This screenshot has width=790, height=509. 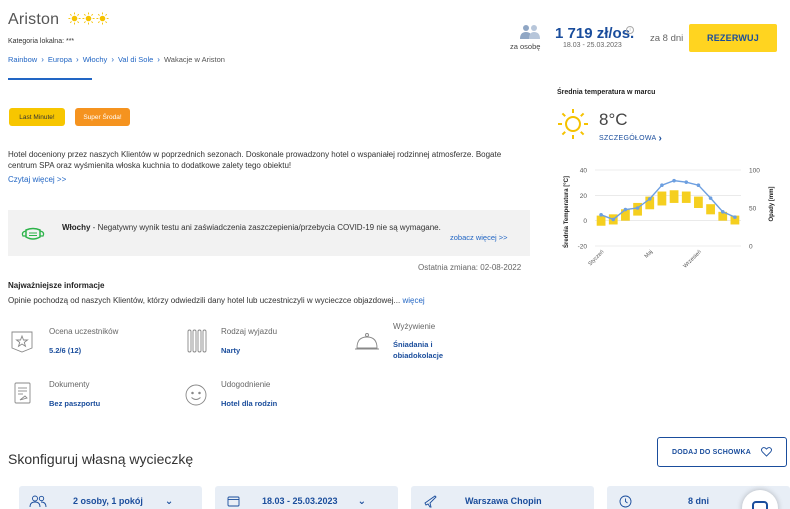 I want to click on x-tick-label: Styczeń, so click(x=596, y=258).